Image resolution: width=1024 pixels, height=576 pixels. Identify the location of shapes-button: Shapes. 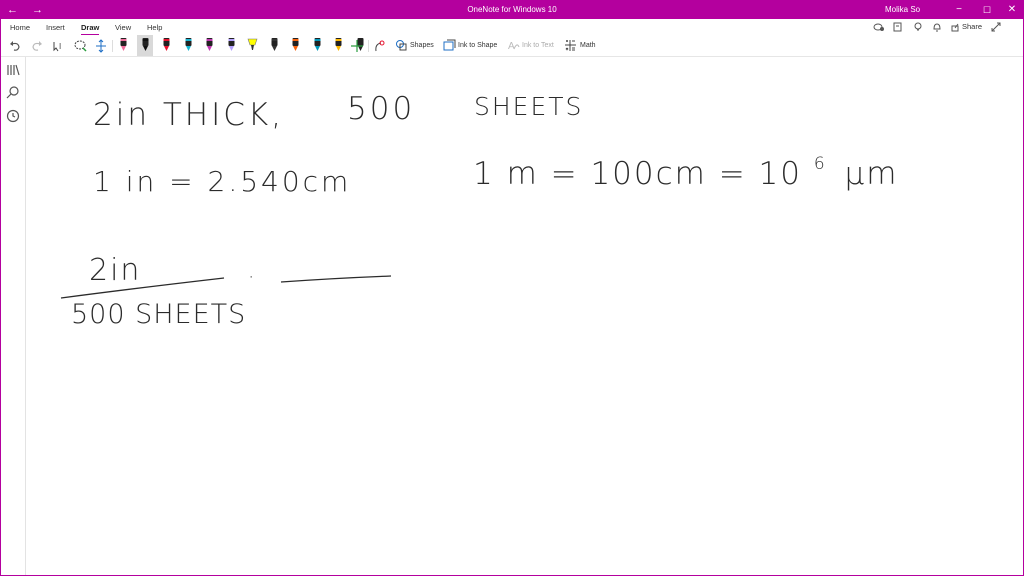
(422, 46).